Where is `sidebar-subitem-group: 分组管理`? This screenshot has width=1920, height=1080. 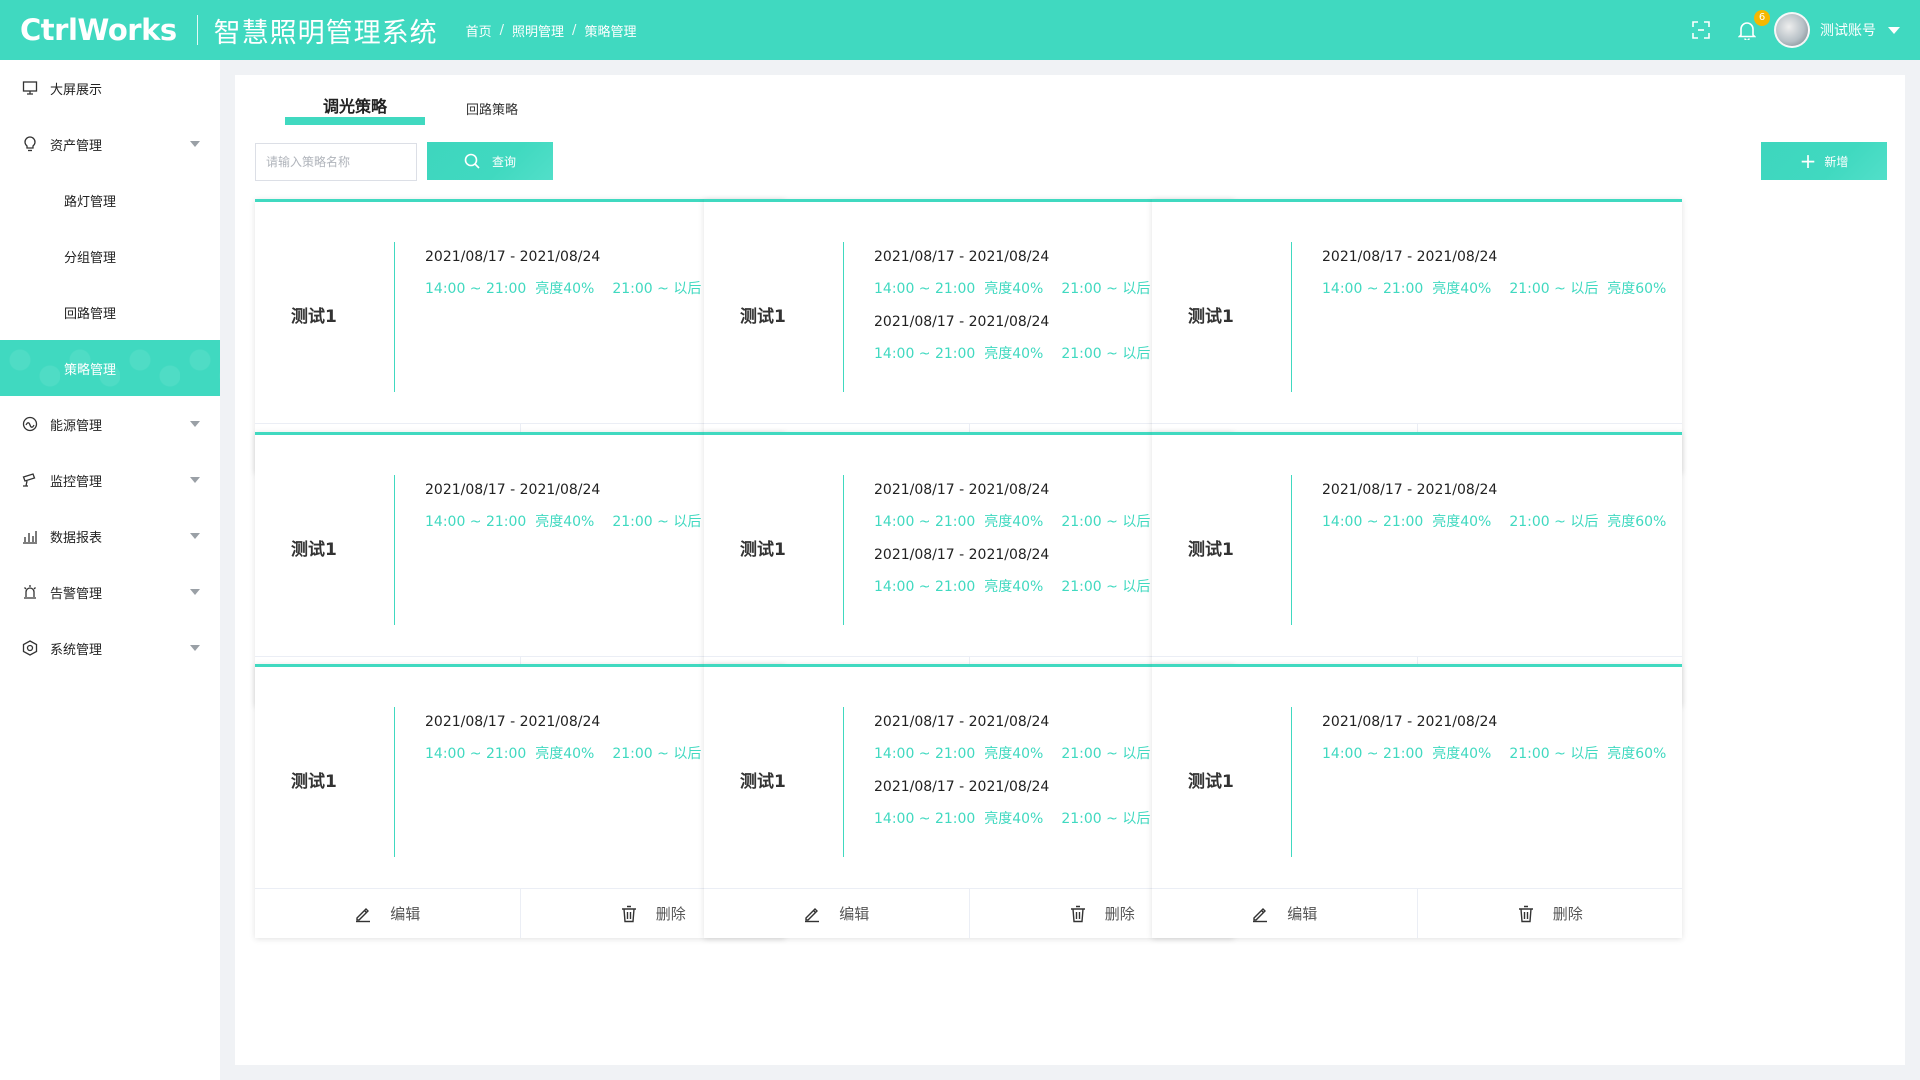
sidebar-subitem-group: 分组管理 is located at coordinates (110, 256).